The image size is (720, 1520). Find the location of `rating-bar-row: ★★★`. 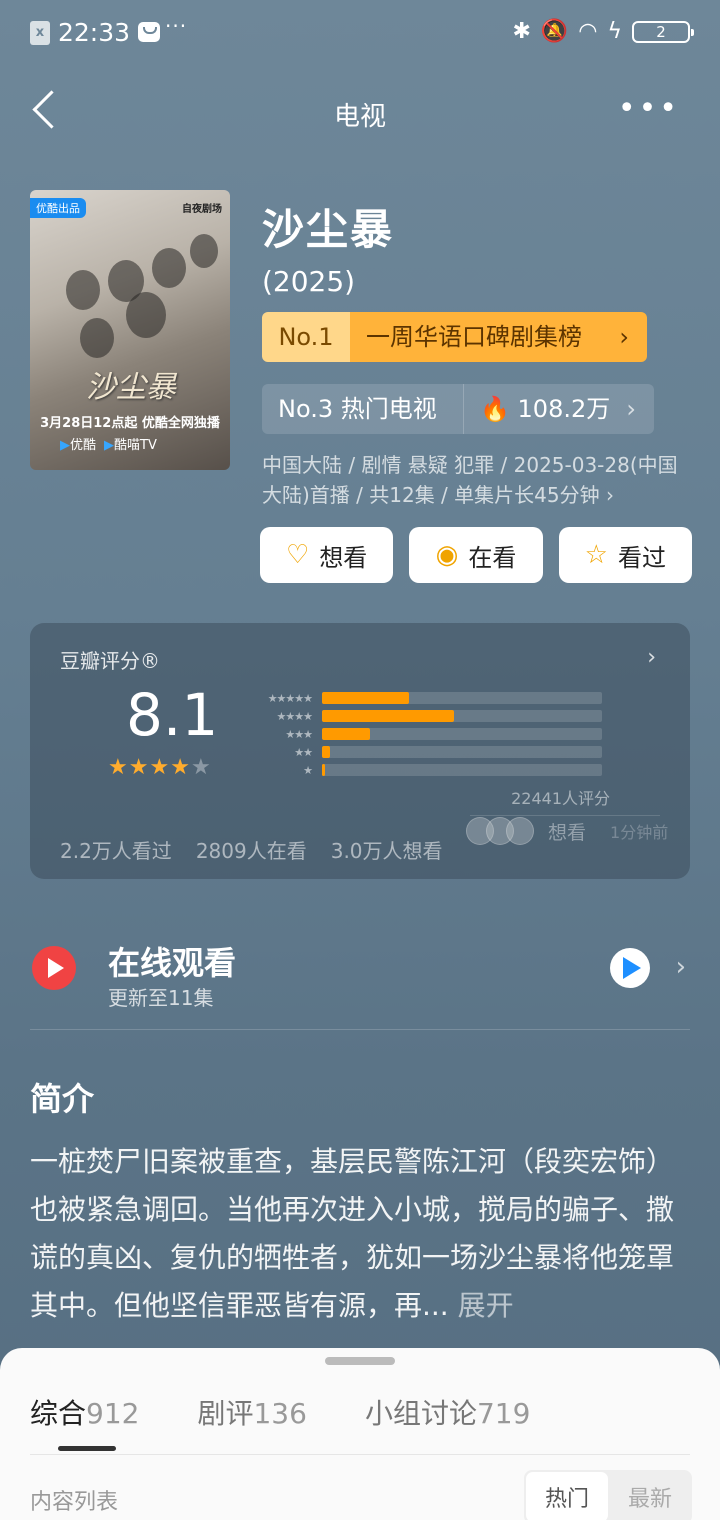

rating-bar-row: ★★★ is located at coordinates (427, 734).